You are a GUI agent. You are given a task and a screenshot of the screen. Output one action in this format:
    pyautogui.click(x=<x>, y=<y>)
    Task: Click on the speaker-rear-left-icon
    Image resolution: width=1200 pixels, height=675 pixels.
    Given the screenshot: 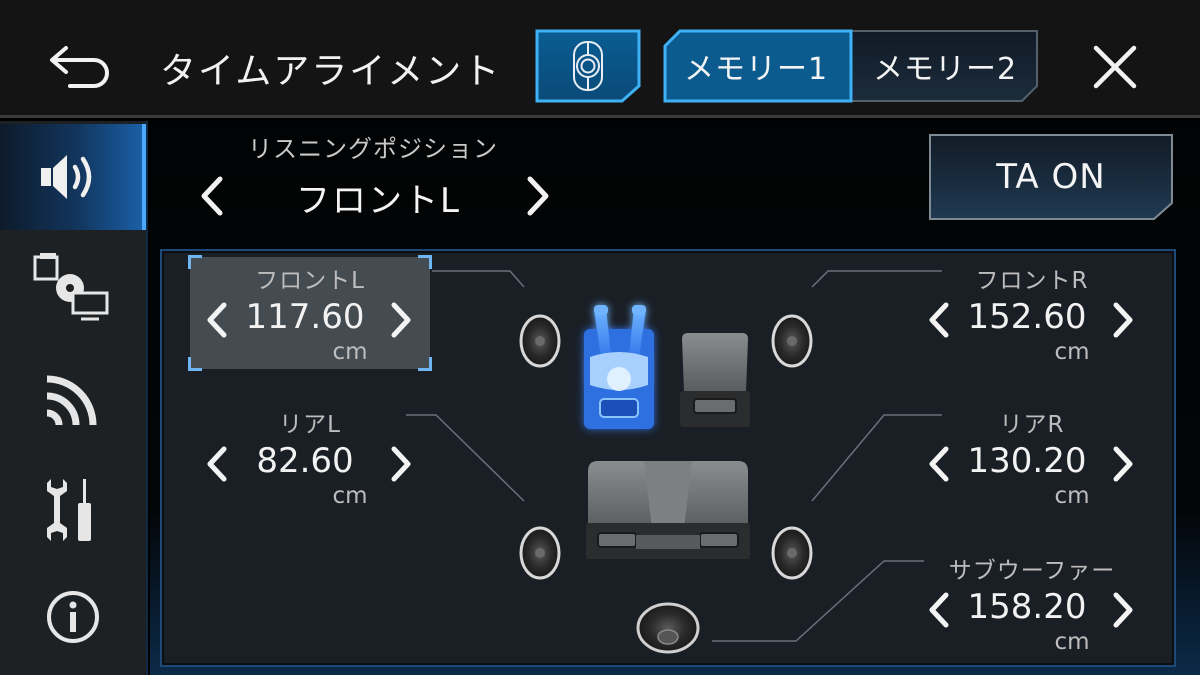 What is the action you would take?
    pyautogui.click(x=540, y=553)
    